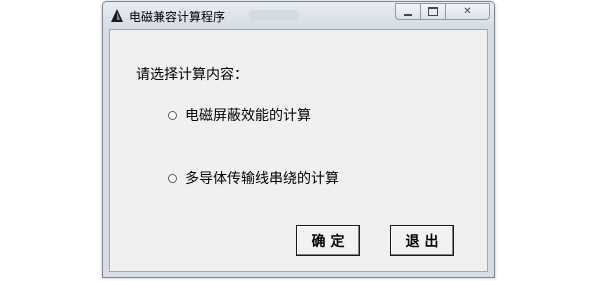  I want to click on minimize-icon, so click(408, 14).